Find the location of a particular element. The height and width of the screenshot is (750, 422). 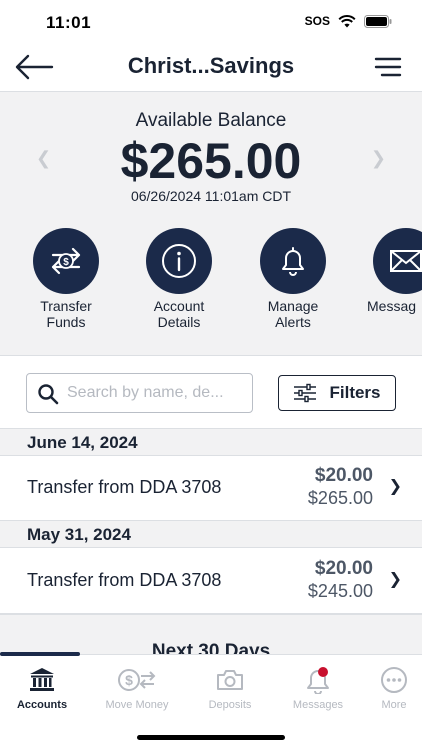

status-bar: 11:01 SOS is located at coordinates (211, 22).